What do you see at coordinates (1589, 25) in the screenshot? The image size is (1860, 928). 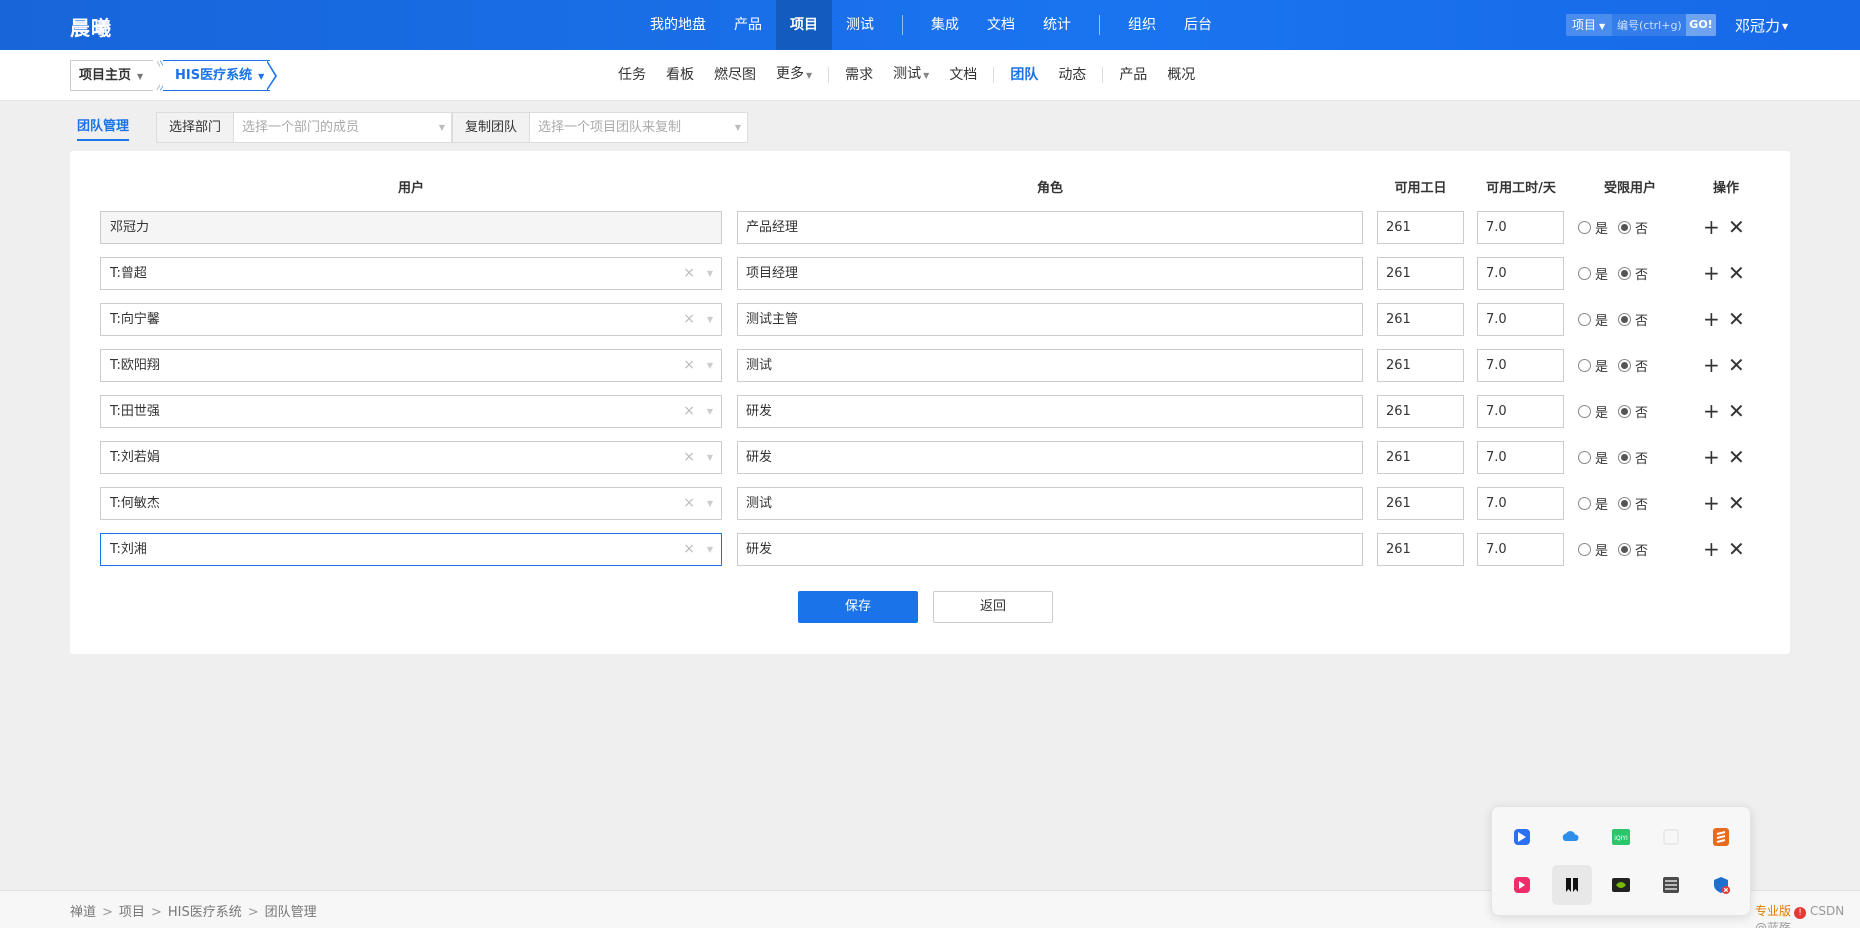 I see `search-type-select: 项目 ▼` at bounding box center [1589, 25].